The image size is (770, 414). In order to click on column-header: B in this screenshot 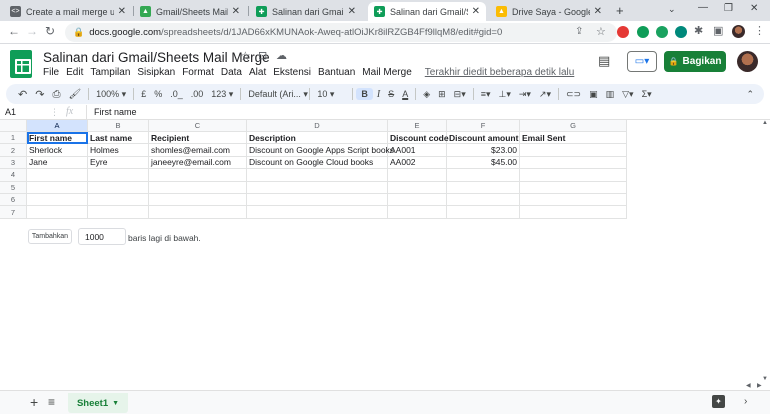, I will do `click(118, 126)`.